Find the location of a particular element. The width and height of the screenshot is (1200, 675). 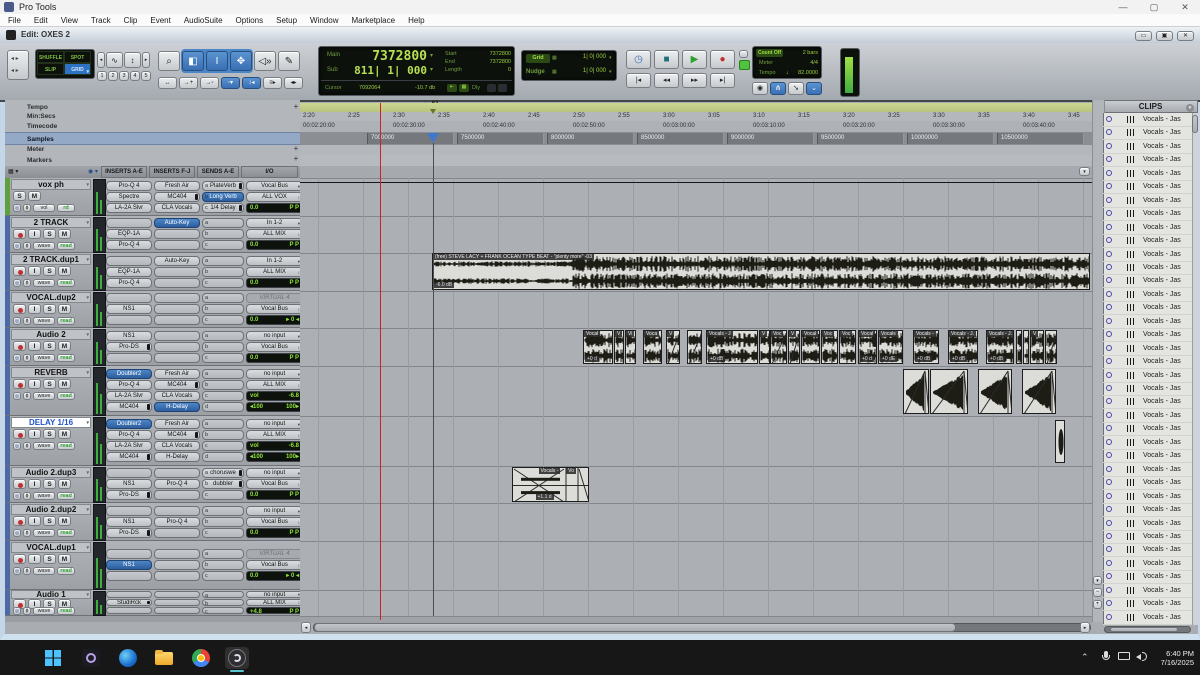

track-name: REVERB ▾ is located at coordinates (51, 372).